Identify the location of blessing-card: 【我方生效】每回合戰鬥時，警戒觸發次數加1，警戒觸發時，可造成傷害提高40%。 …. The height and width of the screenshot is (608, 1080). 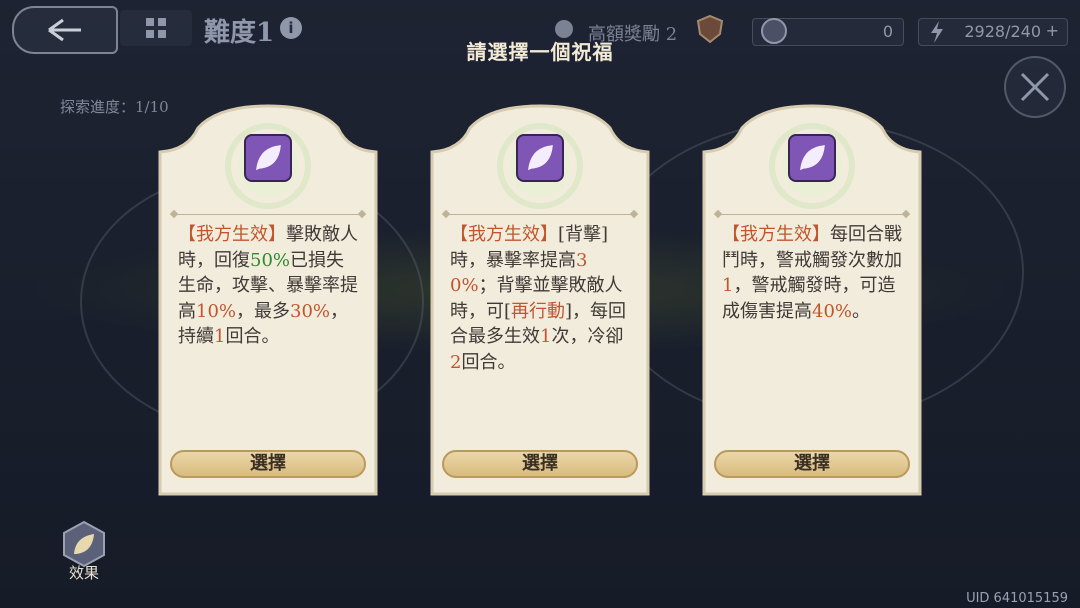
(812, 300).